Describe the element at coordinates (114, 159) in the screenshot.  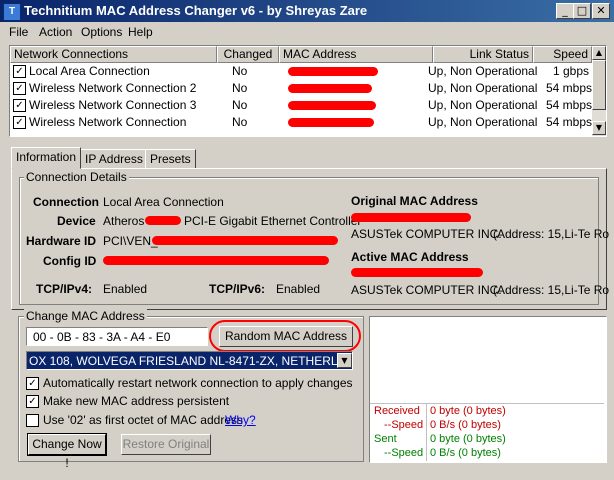
I see `tab-ip-address: IP Address` at that location.